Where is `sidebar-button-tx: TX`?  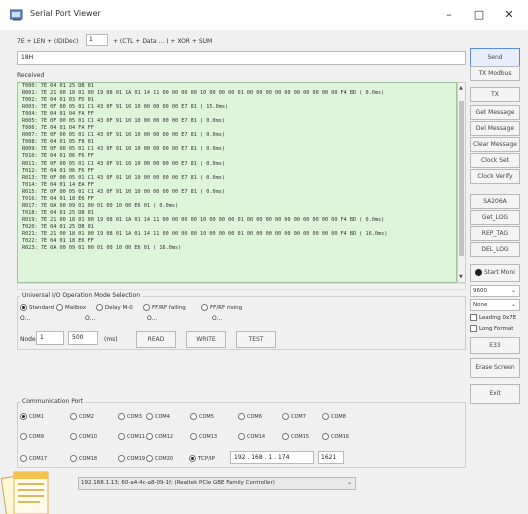 sidebar-button-tx: TX is located at coordinates (495, 94).